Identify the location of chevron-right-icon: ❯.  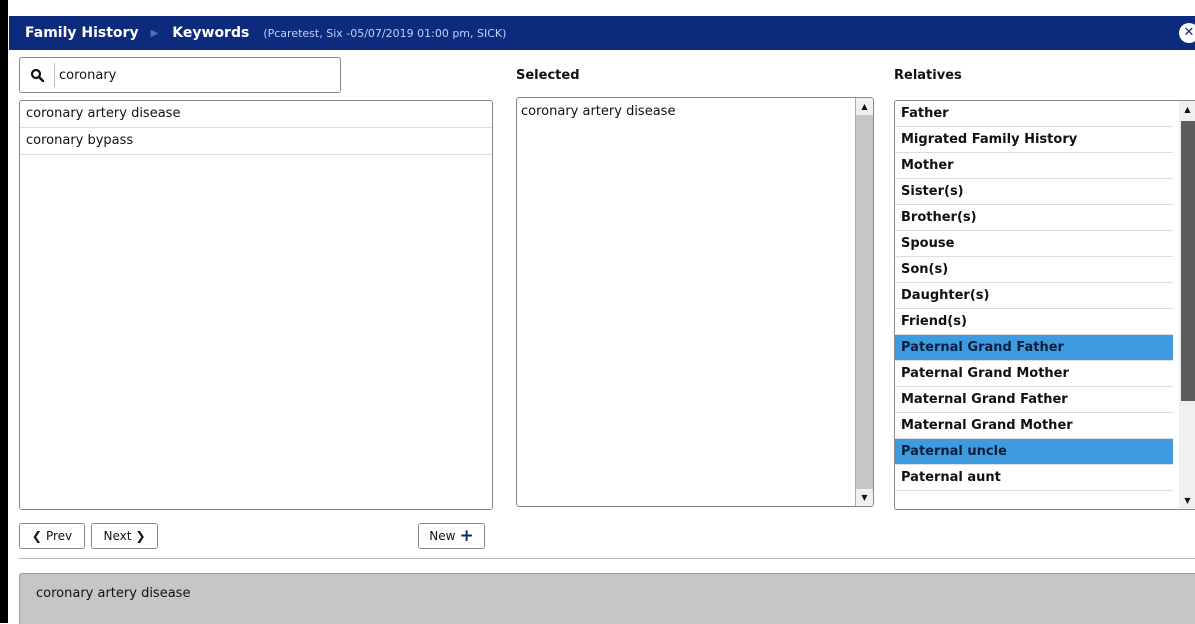
(140, 536).